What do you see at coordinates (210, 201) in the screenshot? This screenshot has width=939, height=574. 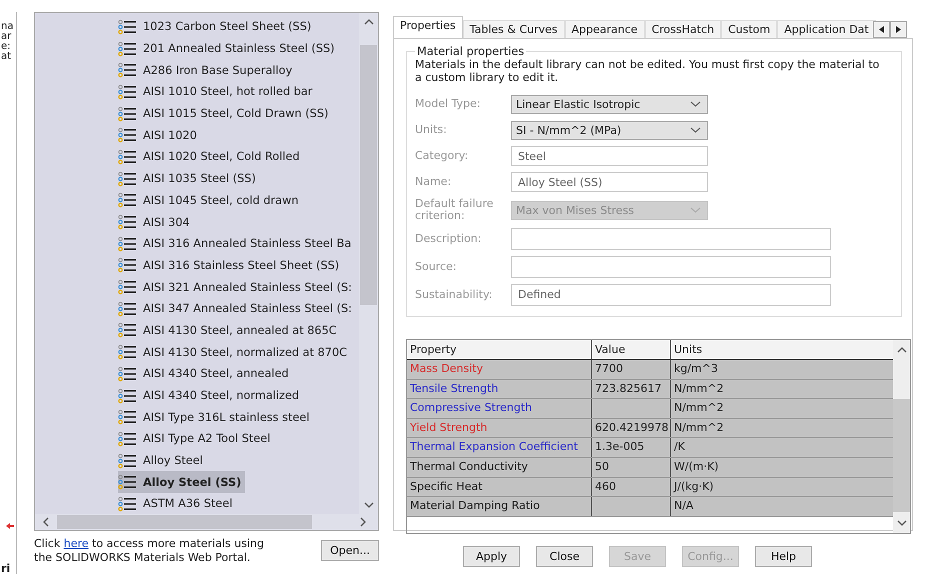 I see `tree-item: AISI 1045 Steel, cold drawn` at bounding box center [210, 201].